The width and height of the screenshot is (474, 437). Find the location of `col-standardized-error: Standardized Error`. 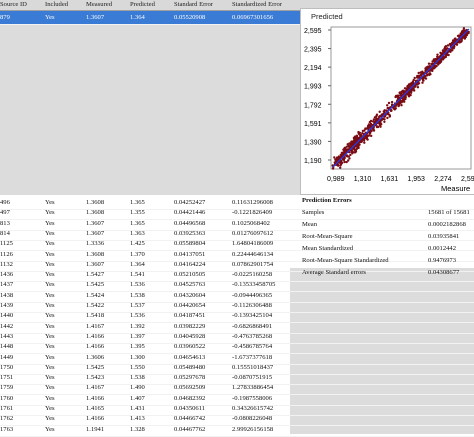

col-standardized-error: Standardized Error is located at coordinates (257, 4).